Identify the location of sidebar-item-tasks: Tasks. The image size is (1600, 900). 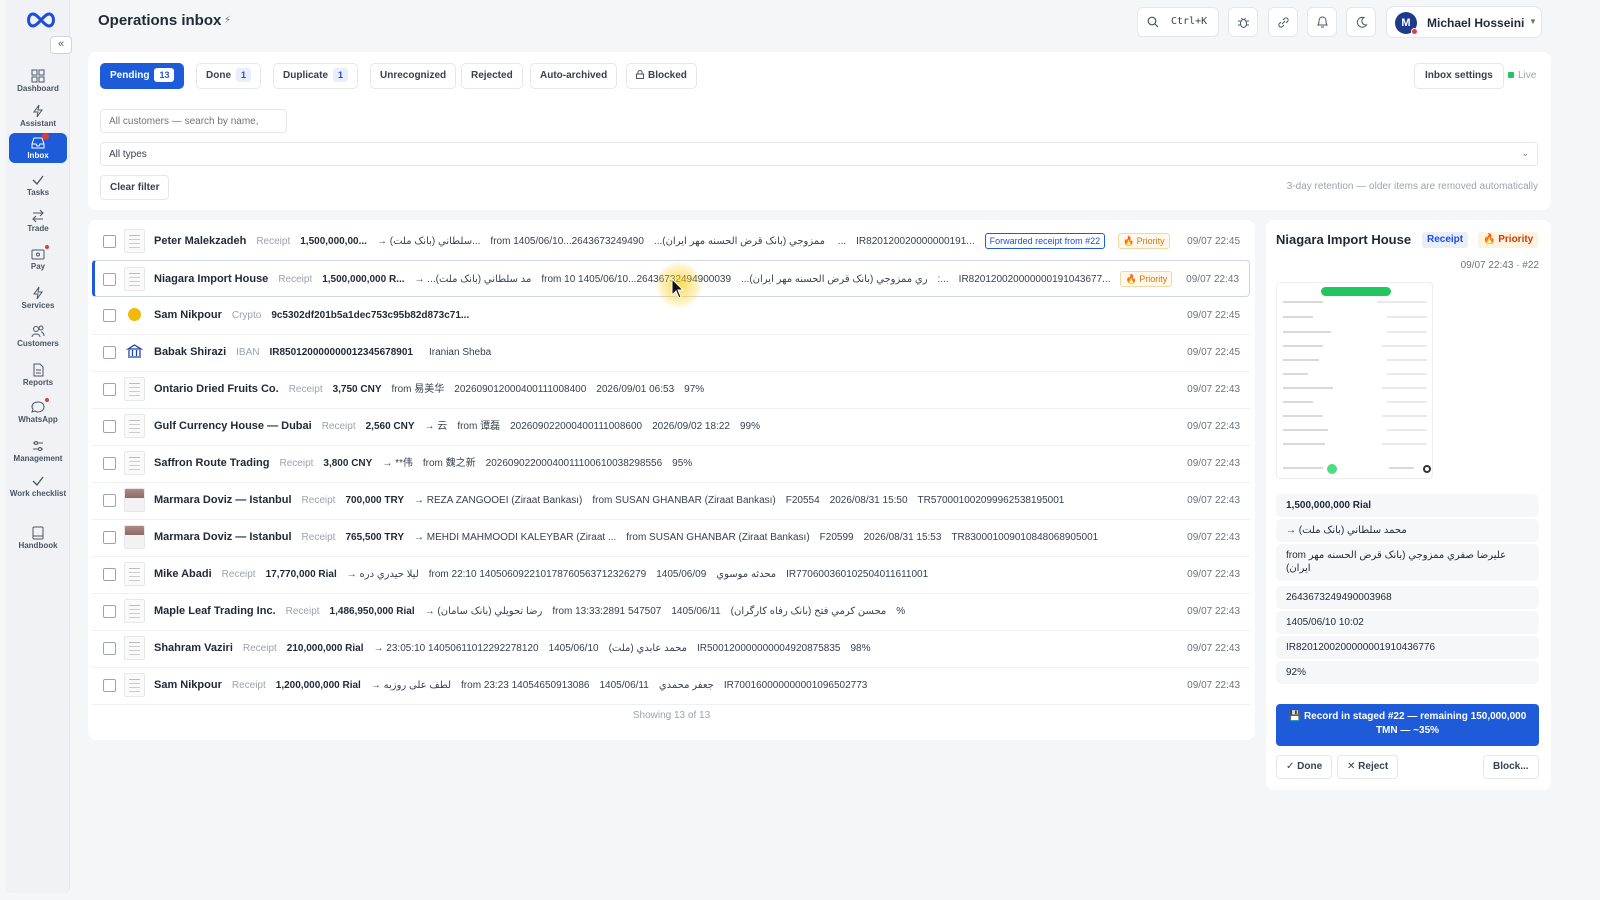
(38, 185).